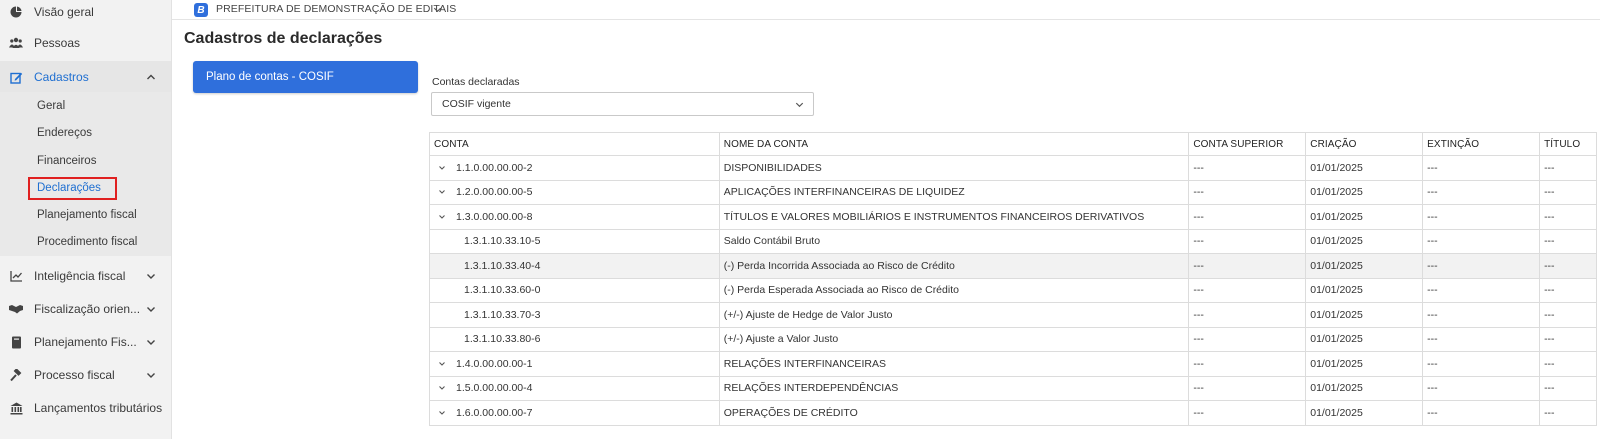 The width and height of the screenshot is (1600, 439). Describe the element at coordinates (64, 133) in the screenshot. I see `submenu-item-enderecos: Endereços` at that location.